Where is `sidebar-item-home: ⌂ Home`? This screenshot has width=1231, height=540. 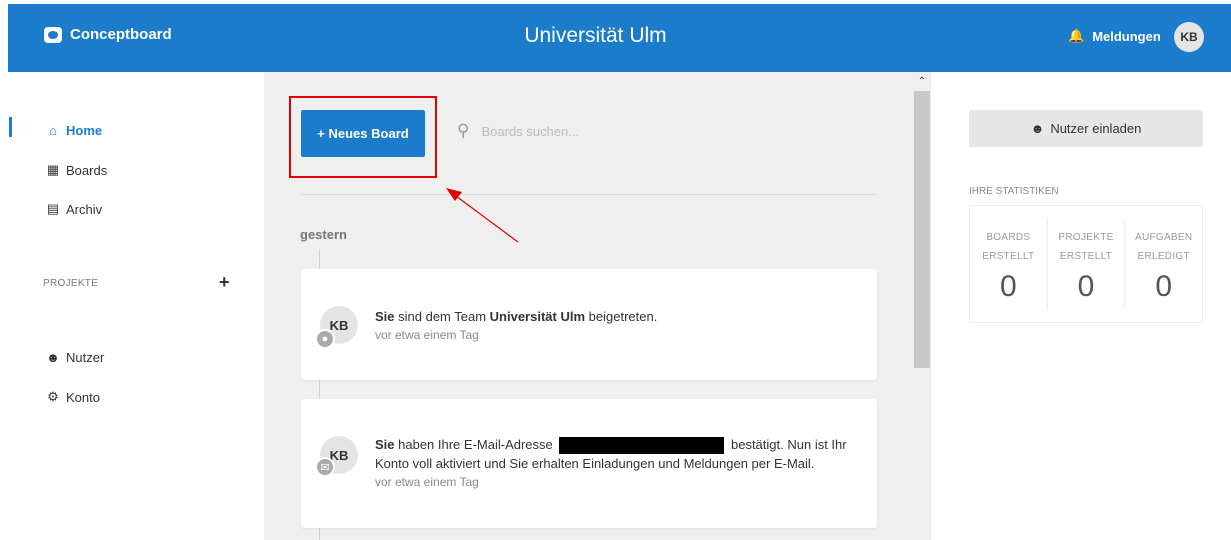 sidebar-item-home: ⌂ Home is located at coordinates (74, 130).